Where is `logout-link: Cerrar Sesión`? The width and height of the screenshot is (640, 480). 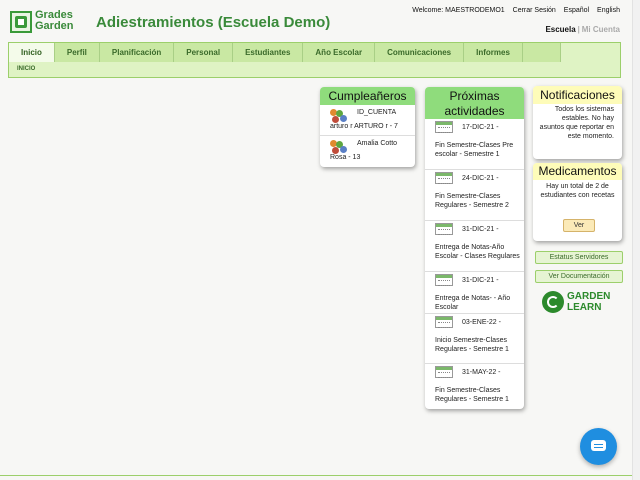
logout-link: Cerrar Sesión is located at coordinates (534, 10).